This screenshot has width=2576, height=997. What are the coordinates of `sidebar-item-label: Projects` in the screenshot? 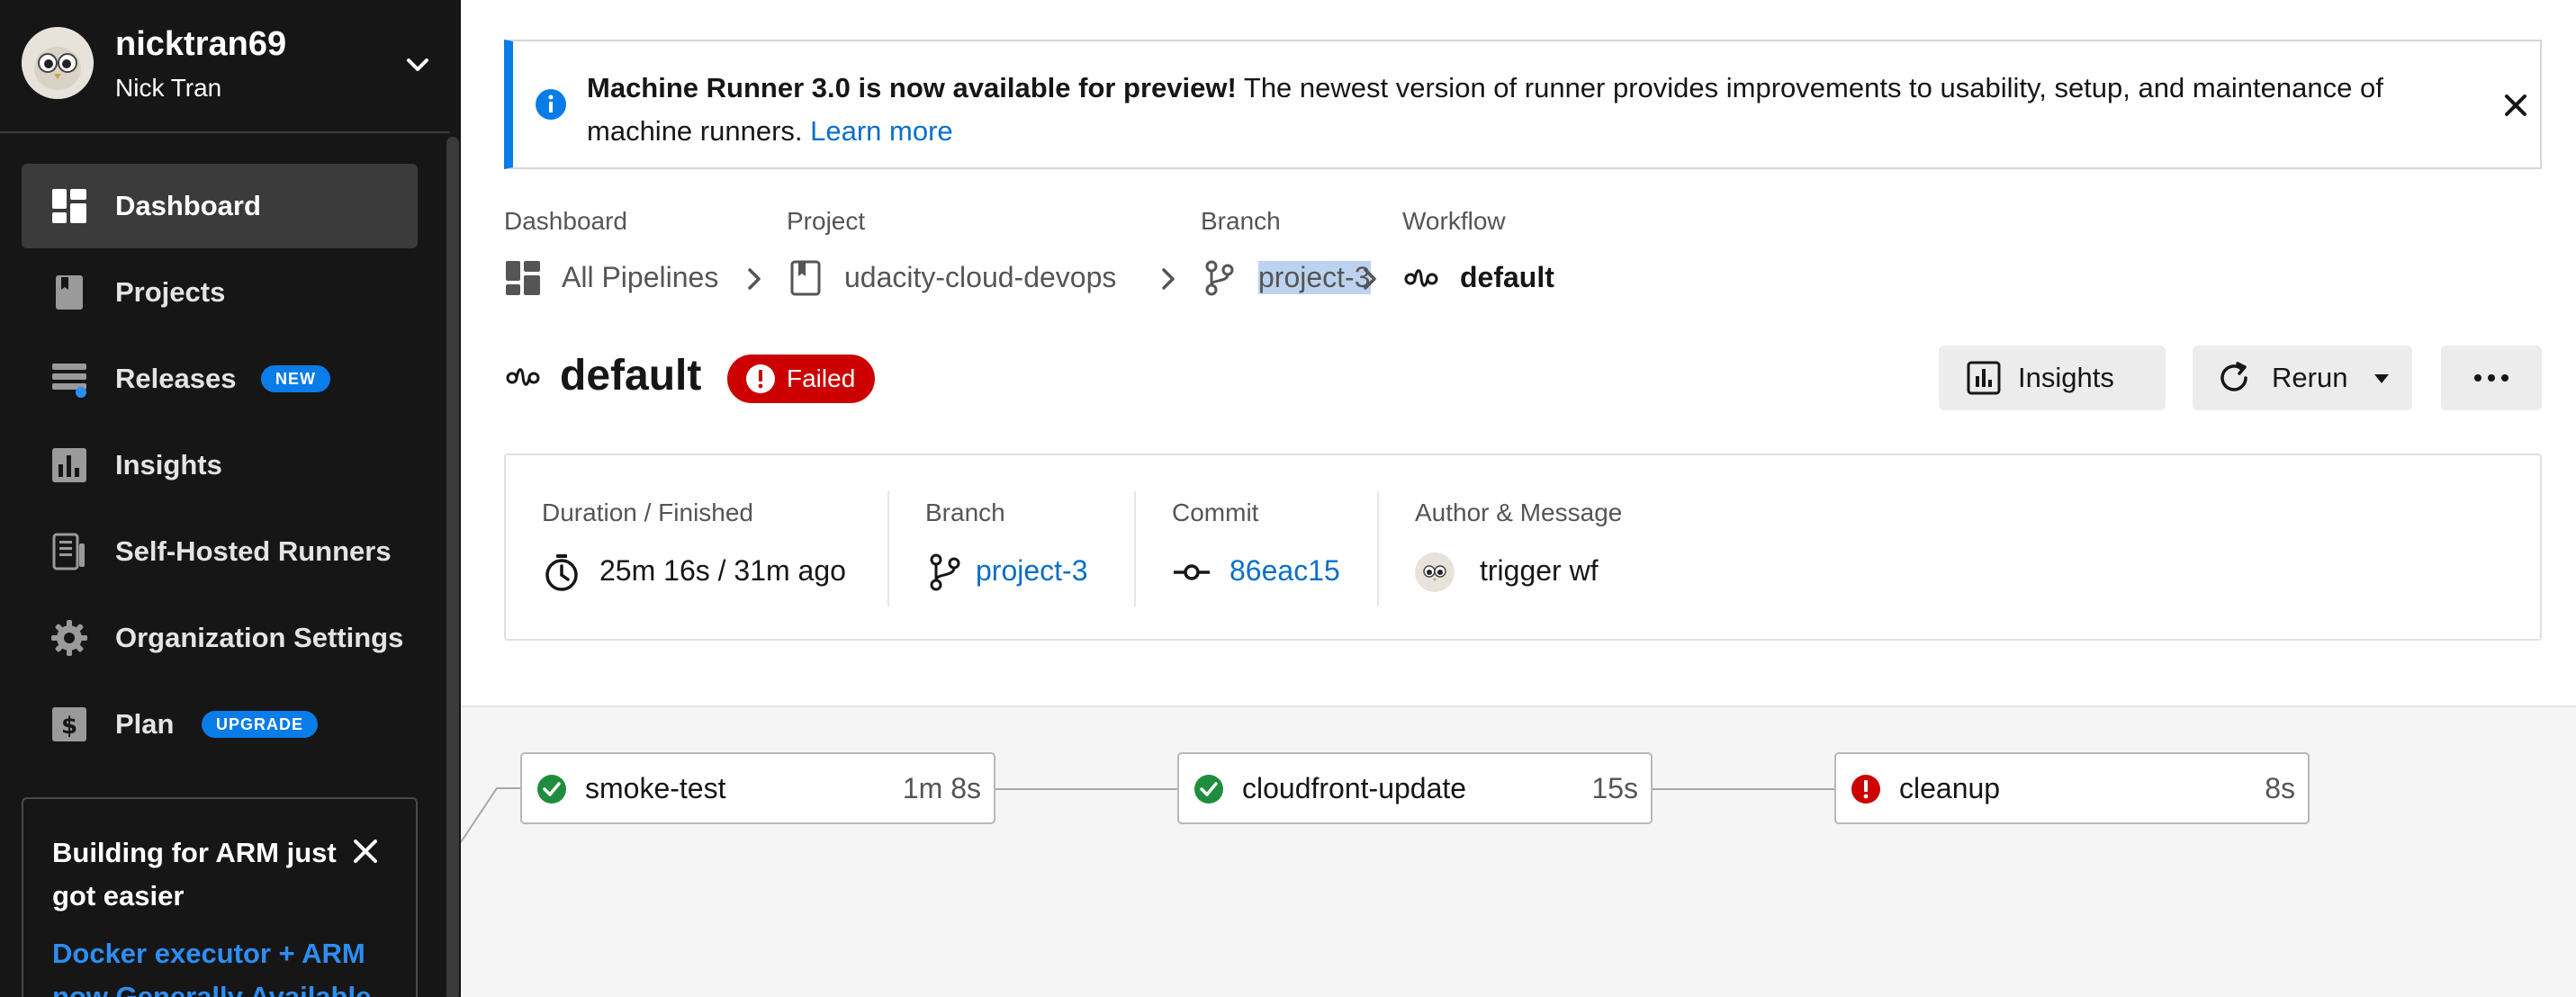 It's located at (170, 292).